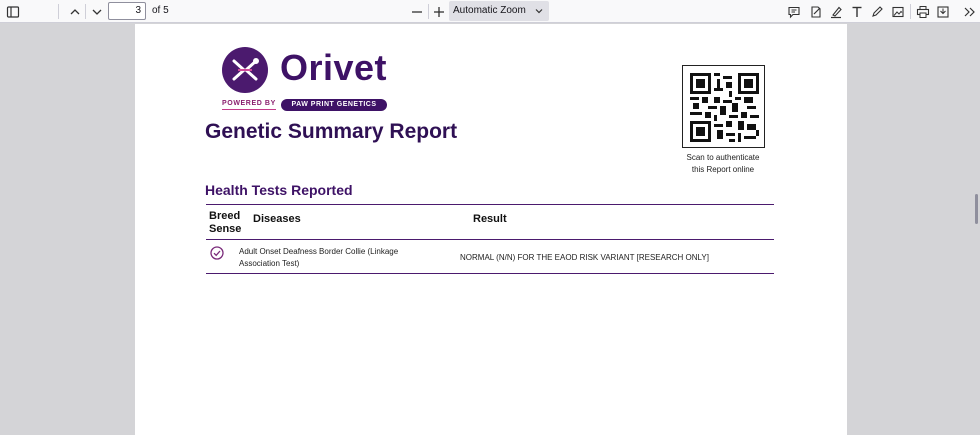 The width and height of the screenshot is (980, 435). Describe the element at coordinates (897, 11) in the screenshot. I see `image-icon` at that location.